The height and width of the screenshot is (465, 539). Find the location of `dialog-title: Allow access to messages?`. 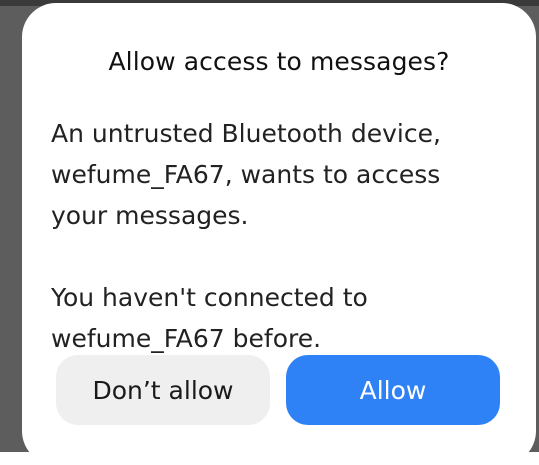

dialog-title: Allow access to messages? is located at coordinates (279, 61).